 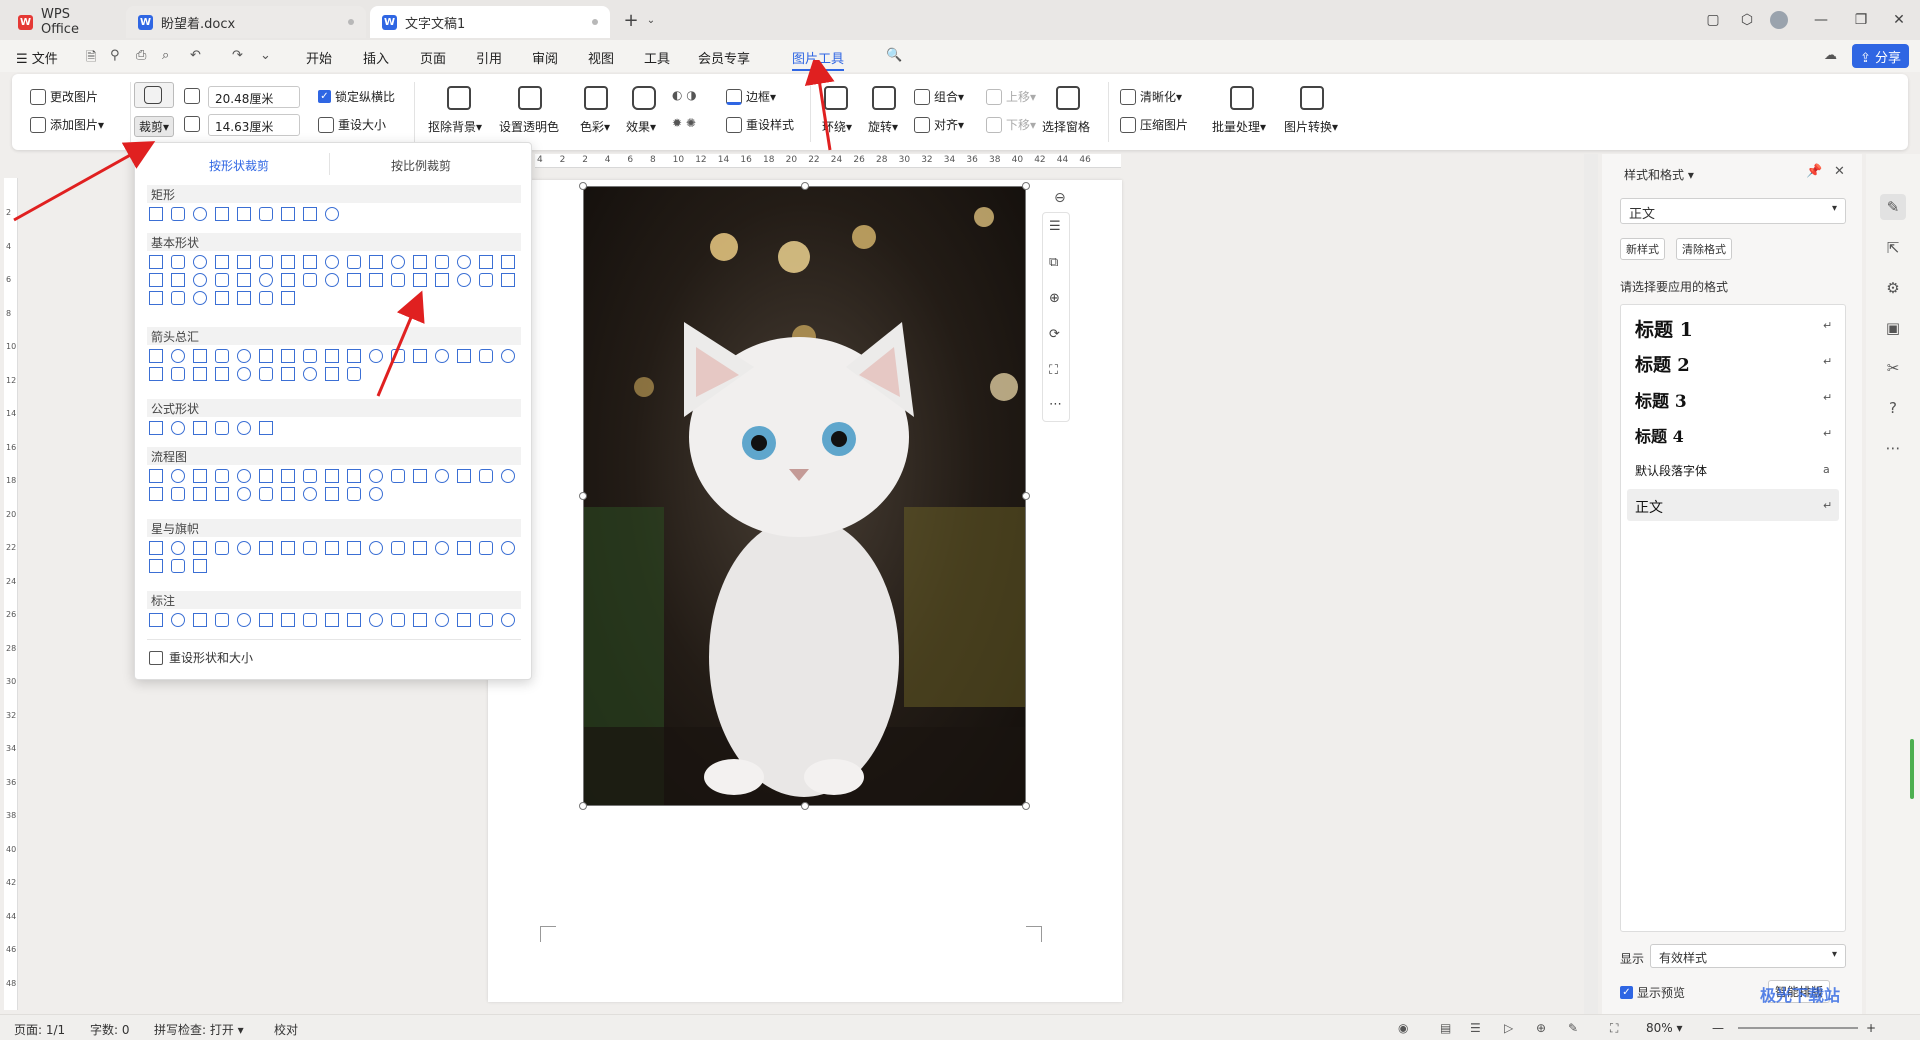 What do you see at coordinates (1591, 584) in the screenshot?
I see `vertical-scrollbar` at bounding box center [1591, 584].